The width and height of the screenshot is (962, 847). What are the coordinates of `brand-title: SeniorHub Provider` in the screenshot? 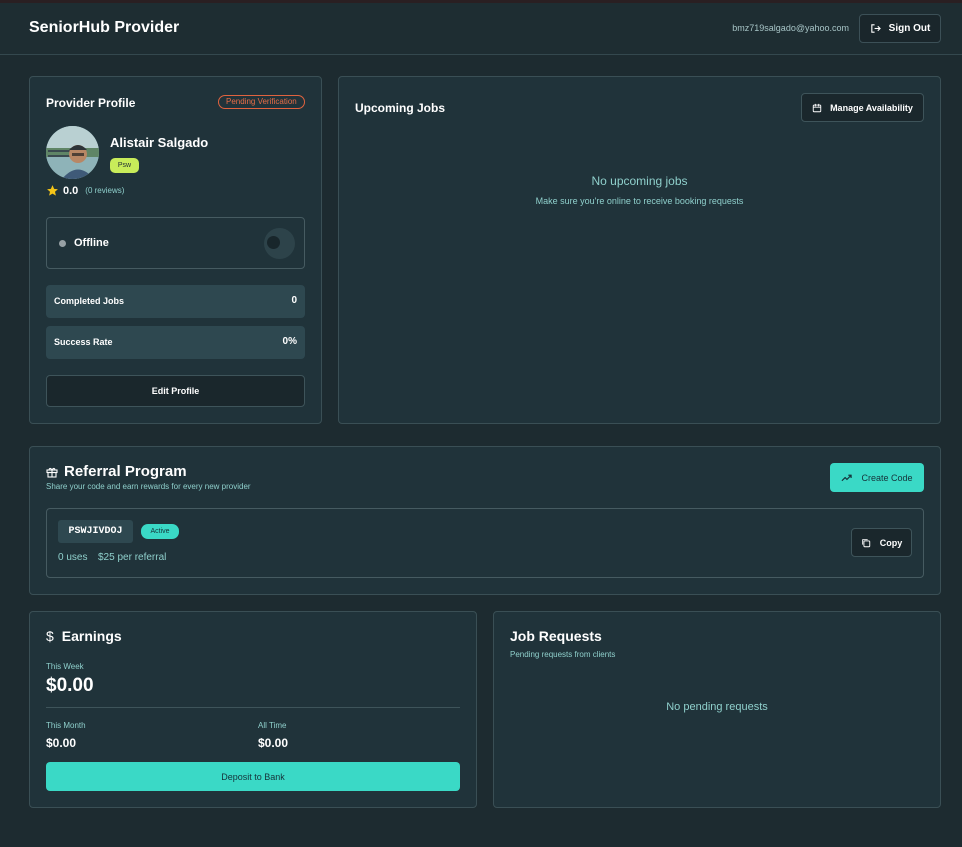 It's located at (104, 27).